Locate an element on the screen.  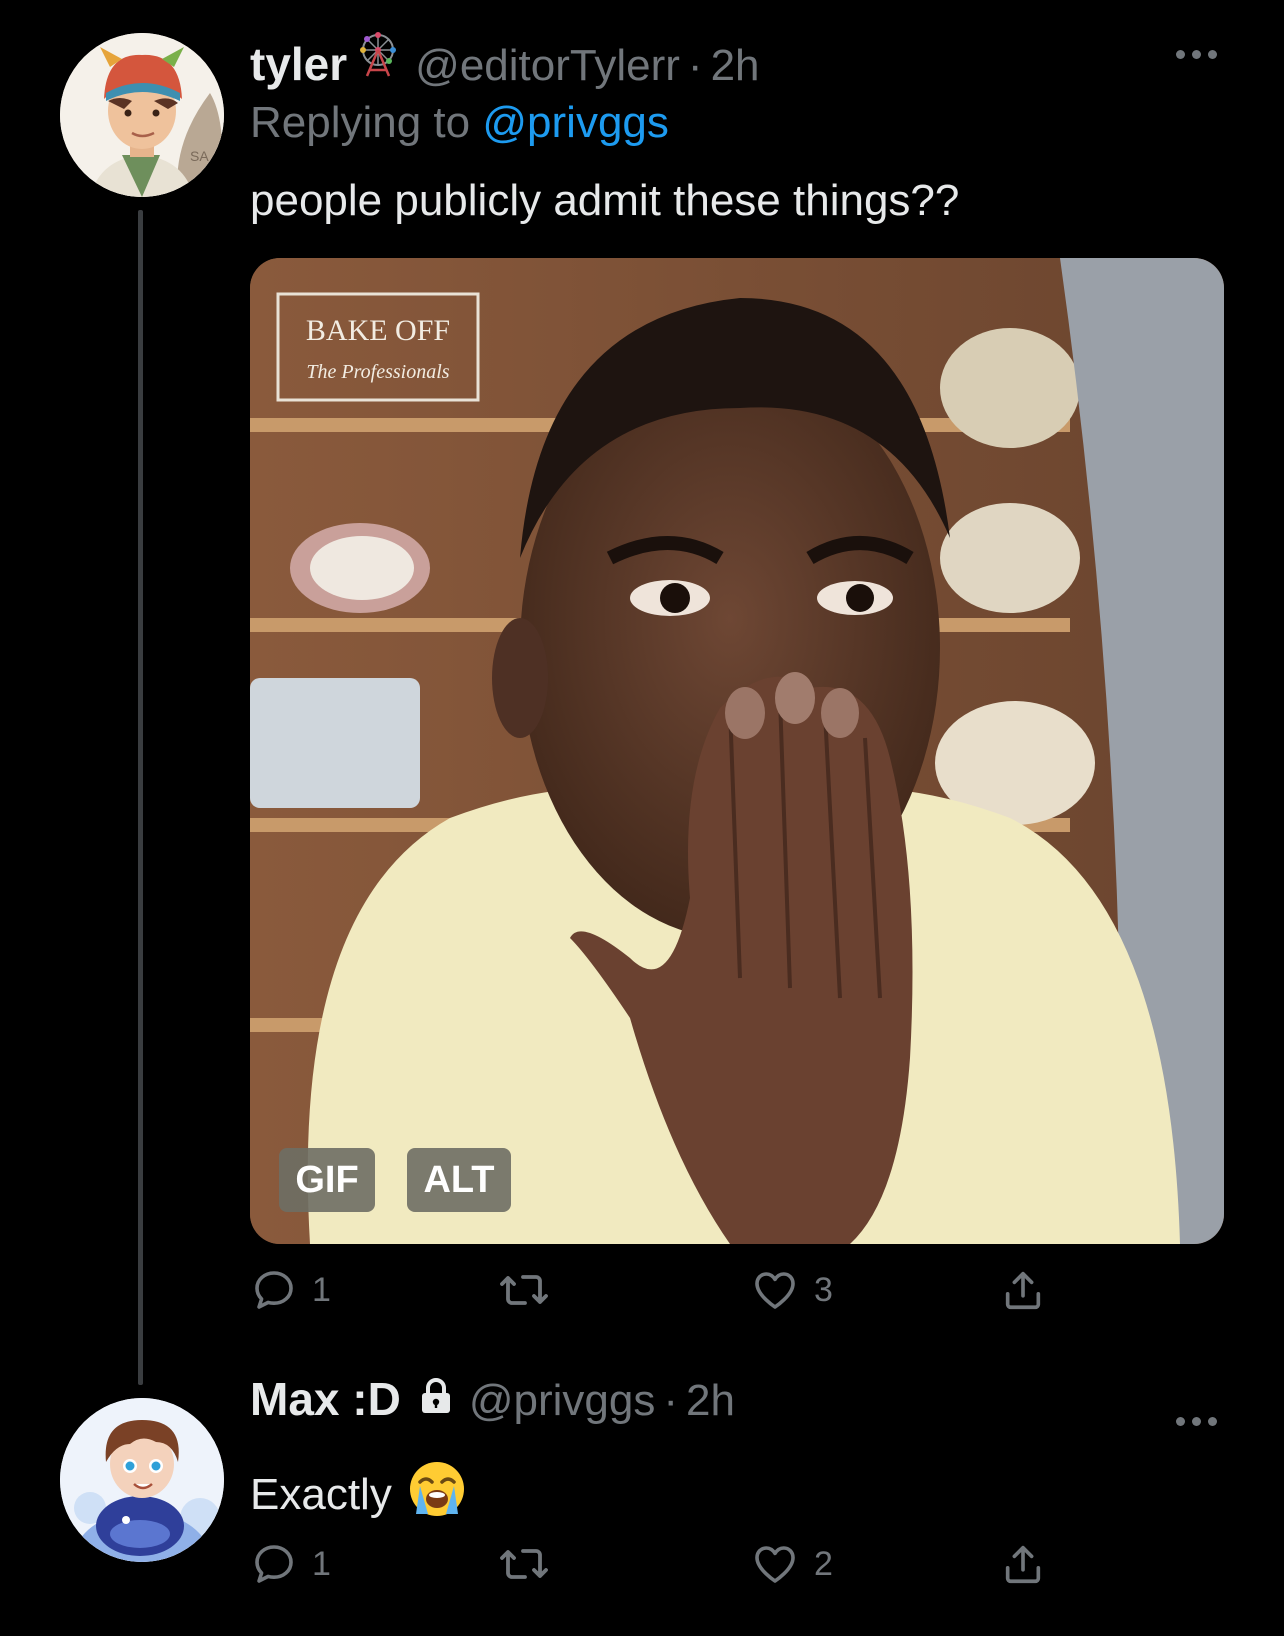
tweet-header: Max :D @privggs · 2h is located at coordinates (492, 1399).